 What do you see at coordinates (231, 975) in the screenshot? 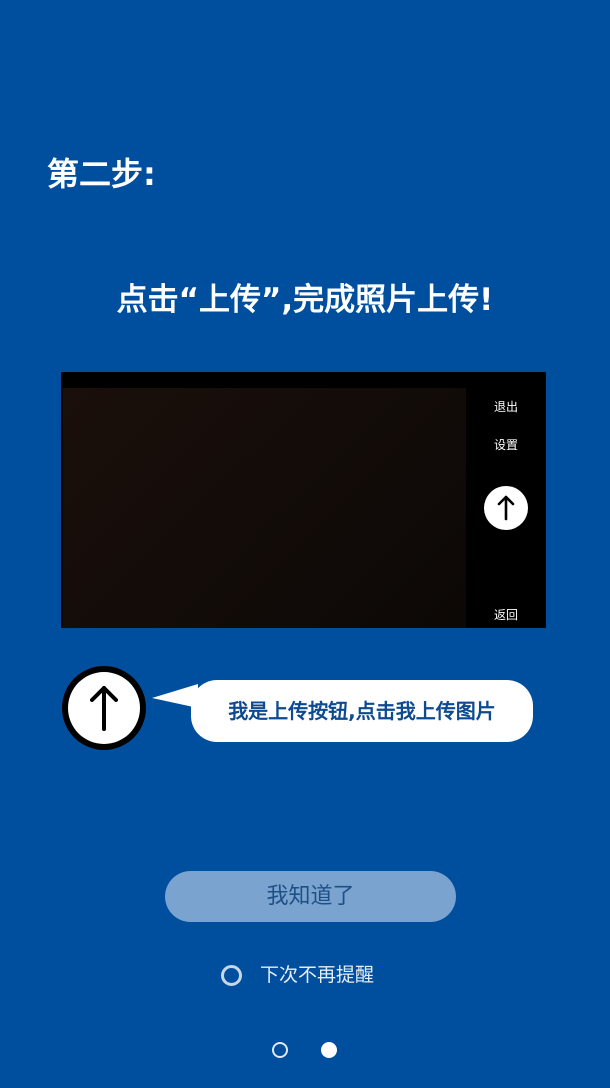
I see `radio-circle-icon` at bounding box center [231, 975].